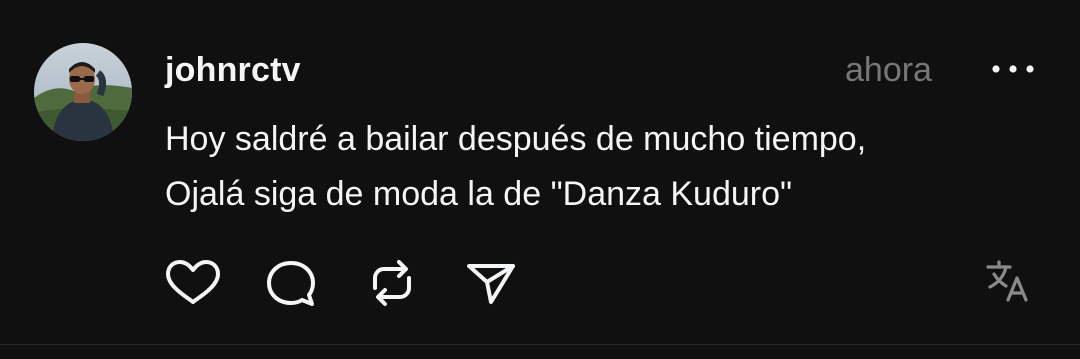 The height and width of the screenshot is (359, 1080). Describe the element at coordinates (1007, 281) in the screenshot. I see `translate-icon` at that location.